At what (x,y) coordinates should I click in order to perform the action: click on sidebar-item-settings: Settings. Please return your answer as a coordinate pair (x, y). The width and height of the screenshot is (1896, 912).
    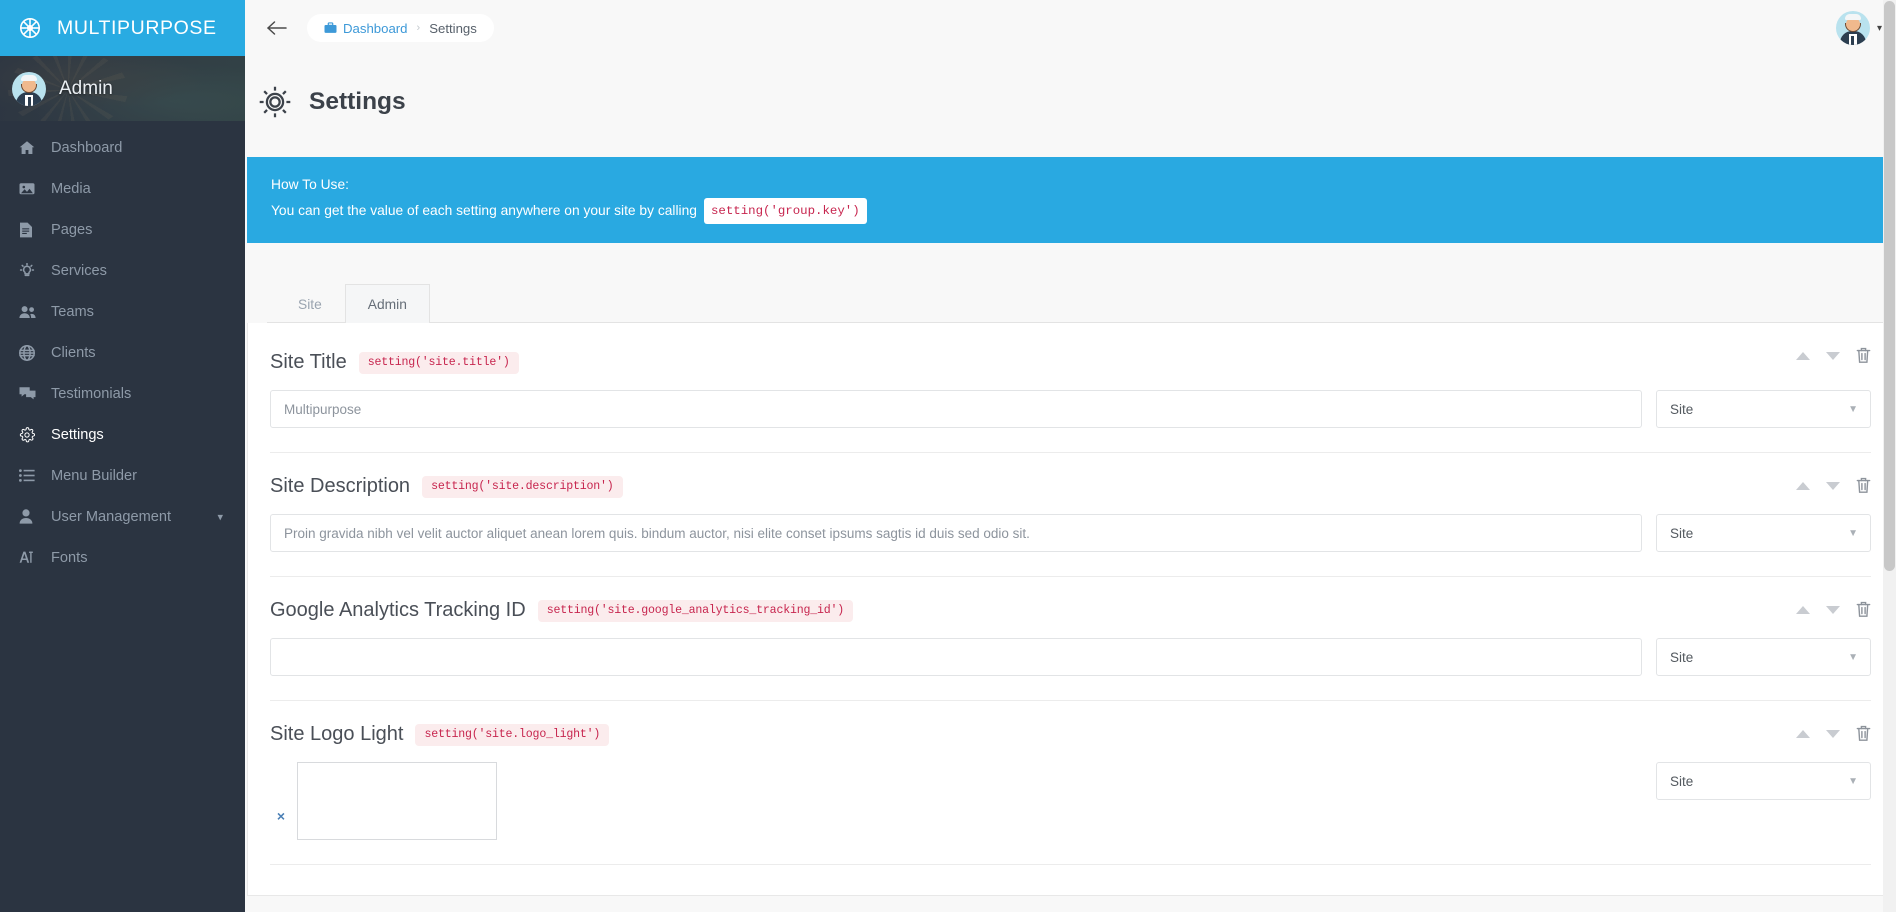
    Looking at the image, I should click on (122, 434).